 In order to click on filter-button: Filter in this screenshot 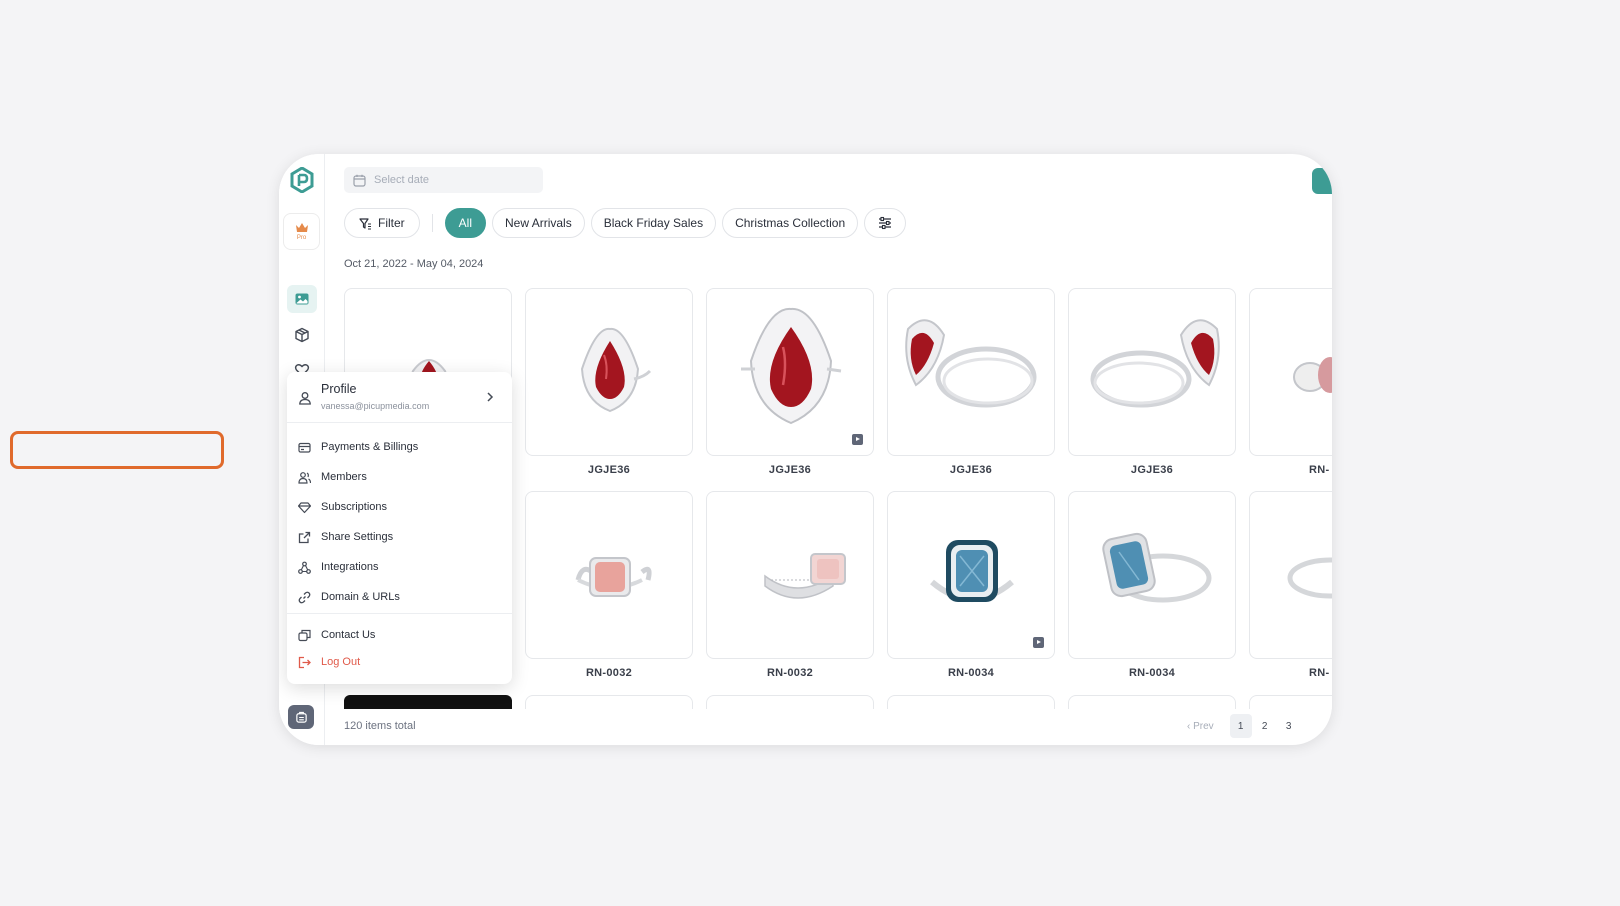, I will do `click(382, 223)`.